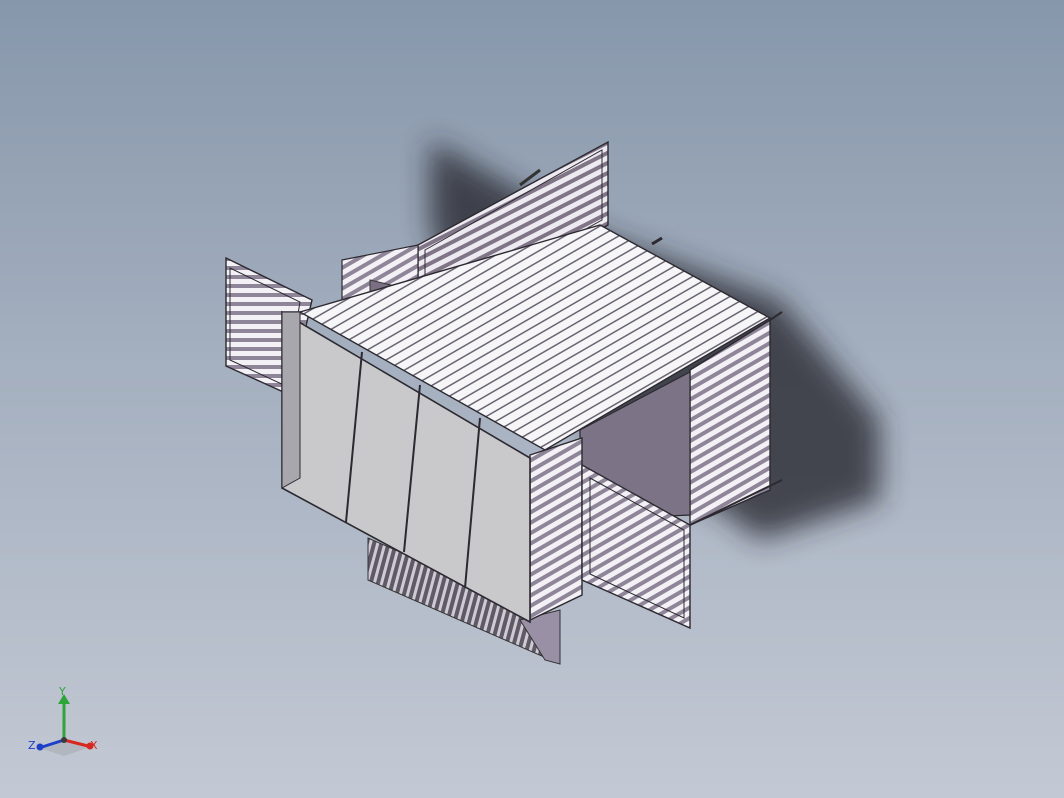  Describe the element at coordinates (556, 529) in the screenshot. I see `front-right-wall` at that location.